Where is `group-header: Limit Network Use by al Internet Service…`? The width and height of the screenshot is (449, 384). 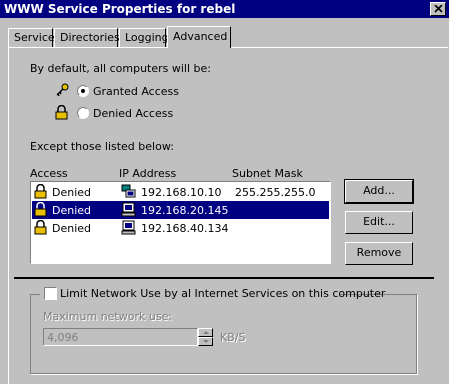 group-header: Limit Network Use by al Internet Service… is located at coordinates (212, 294).